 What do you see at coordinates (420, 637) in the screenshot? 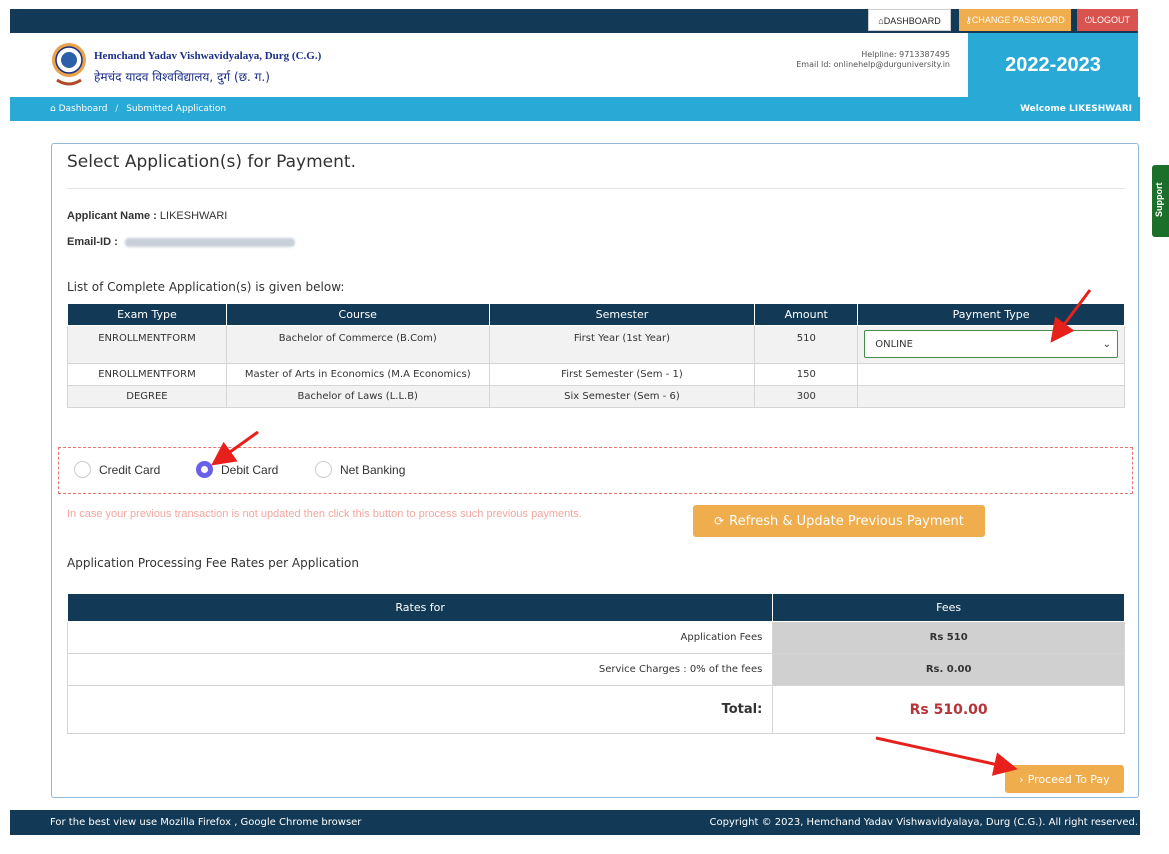
I see `application-fees-label: Application Fees` at bounding box center [420, 637].